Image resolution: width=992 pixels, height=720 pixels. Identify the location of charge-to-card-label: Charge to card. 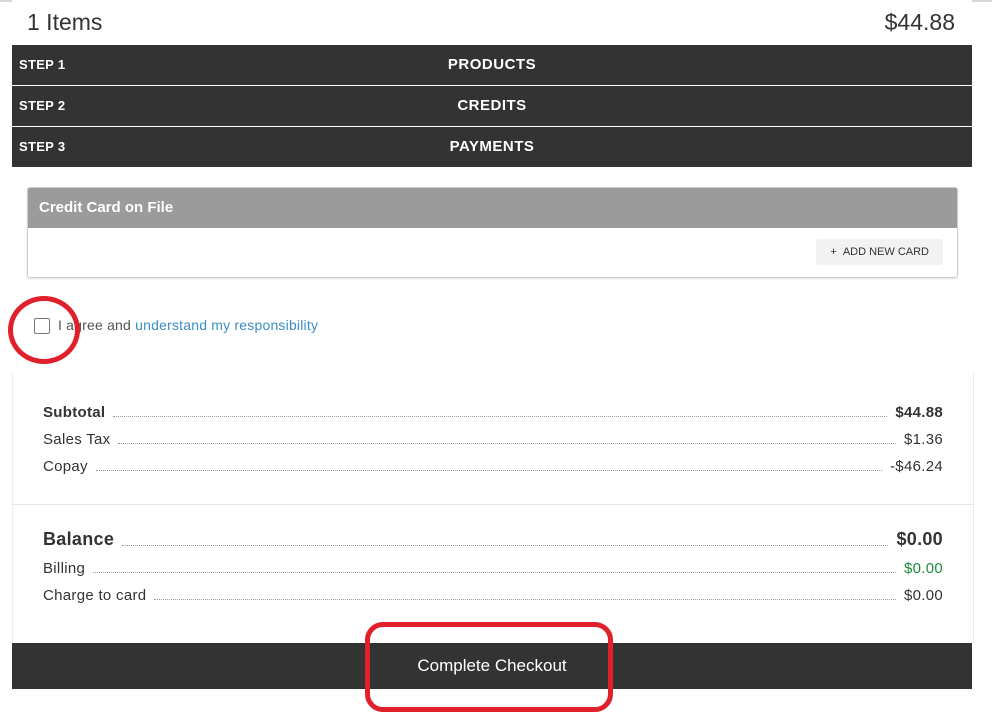
(95, 595).